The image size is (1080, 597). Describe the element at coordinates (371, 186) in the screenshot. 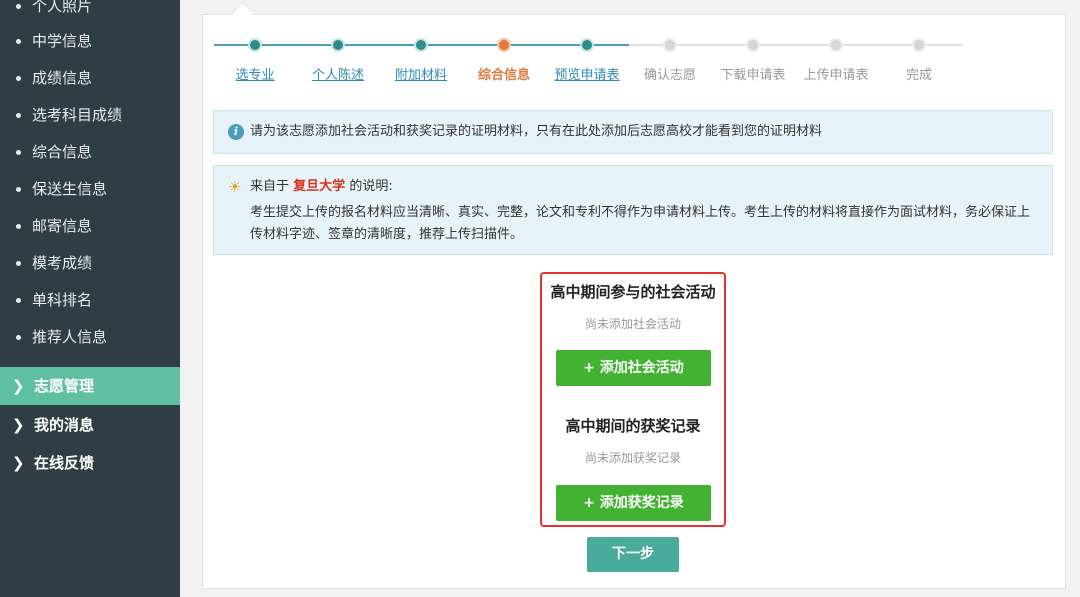

I see `description-suffix: 的说明:` at that location.